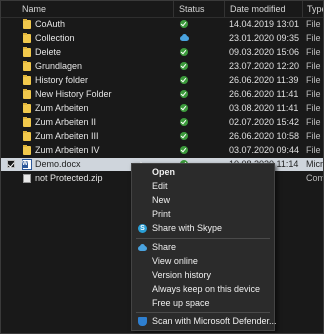 This screenshot has width=324, height=334. Describe the element at coordinates (203, 172) in the screenshot. I see `menu-item-open: Open` at that location.